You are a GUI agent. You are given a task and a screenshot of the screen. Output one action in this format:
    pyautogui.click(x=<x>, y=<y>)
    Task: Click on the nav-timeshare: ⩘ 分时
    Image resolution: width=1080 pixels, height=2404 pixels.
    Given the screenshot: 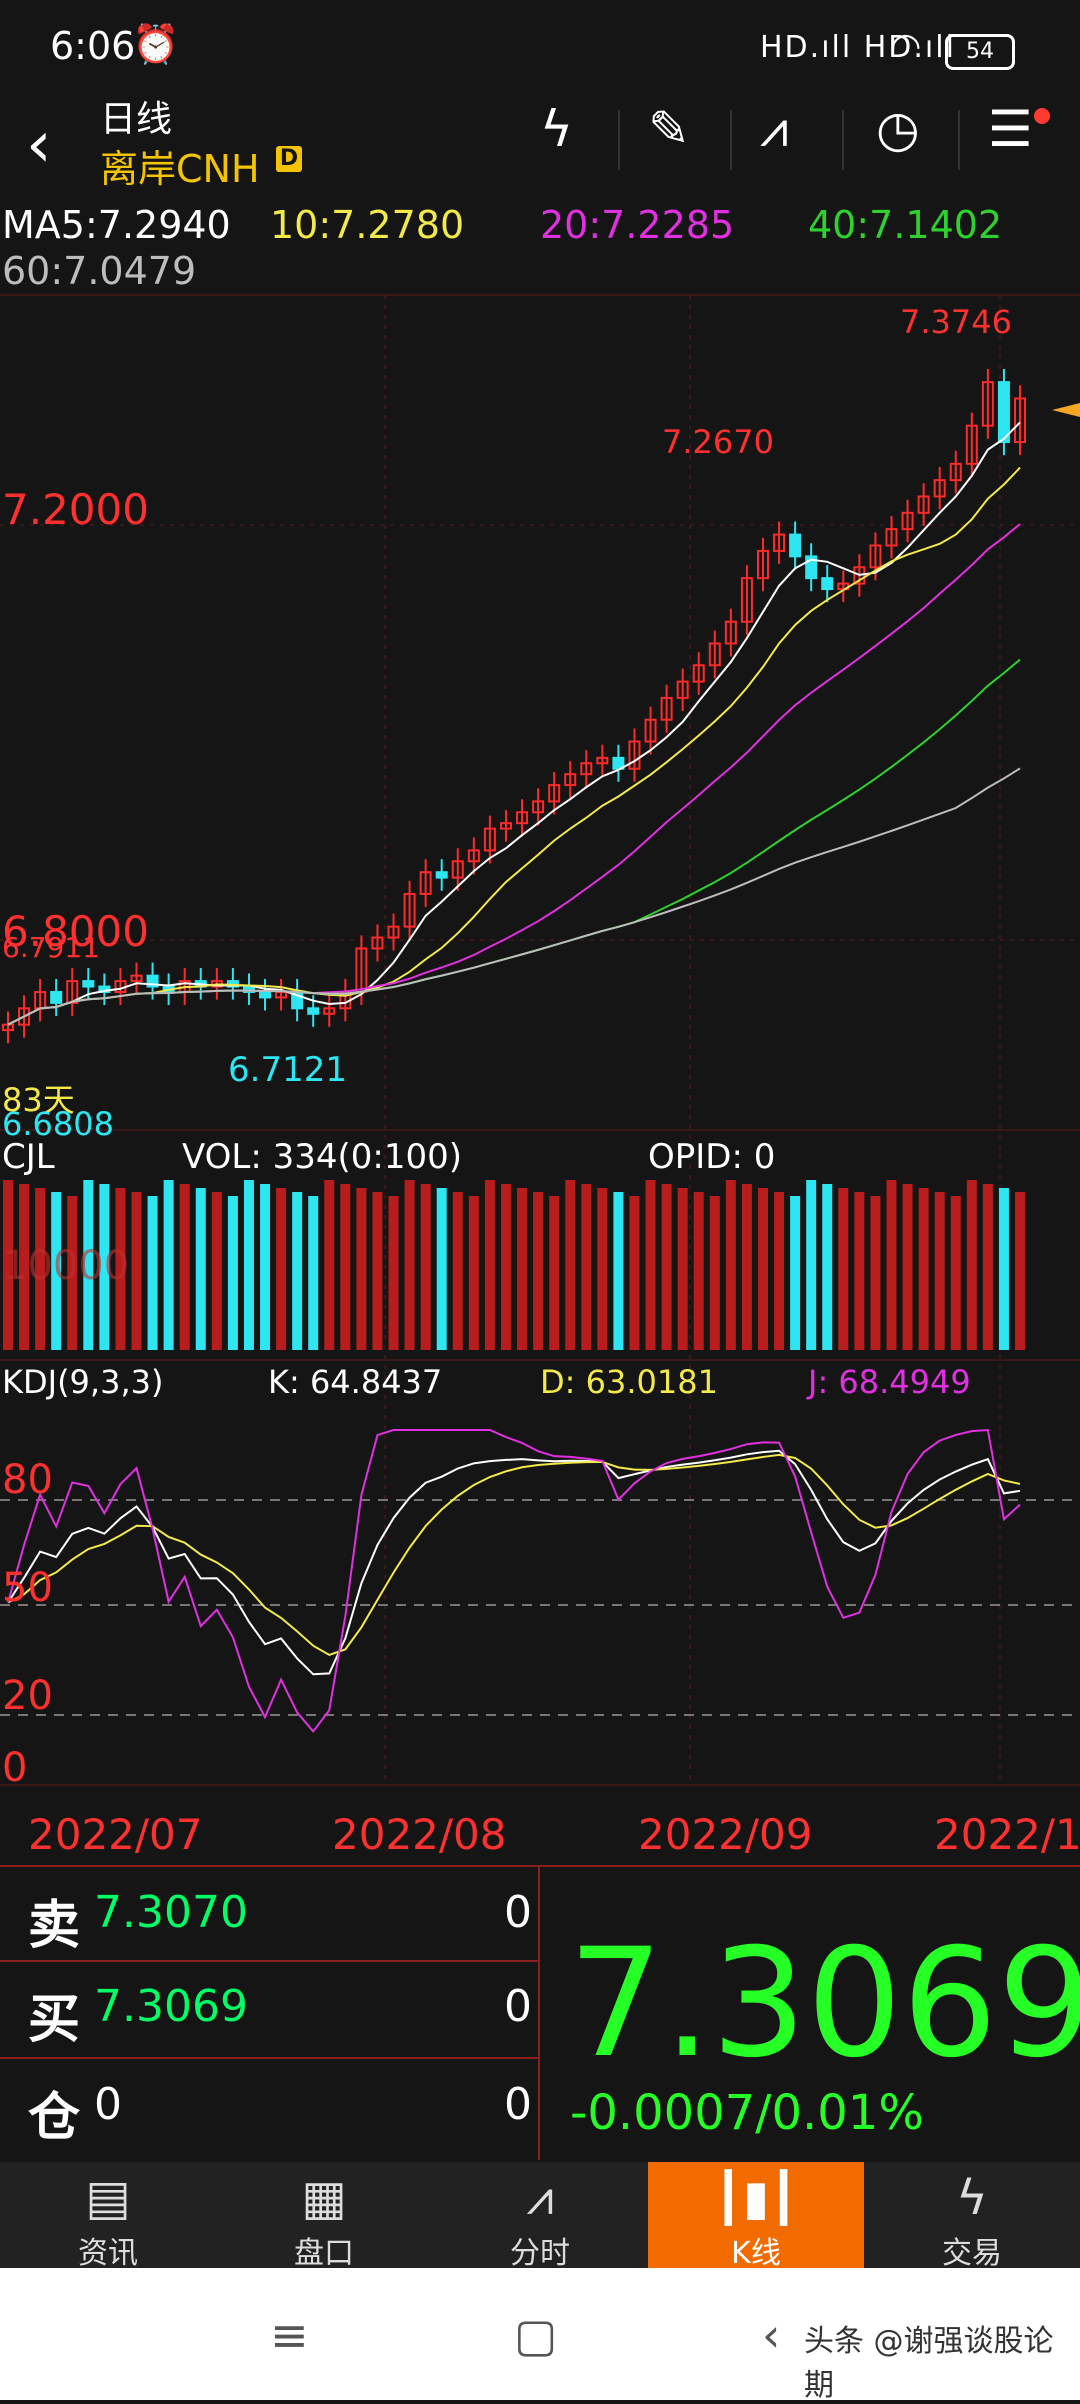 What is the action you would take?
    pyautogui.click(x=540, y=2216)
    